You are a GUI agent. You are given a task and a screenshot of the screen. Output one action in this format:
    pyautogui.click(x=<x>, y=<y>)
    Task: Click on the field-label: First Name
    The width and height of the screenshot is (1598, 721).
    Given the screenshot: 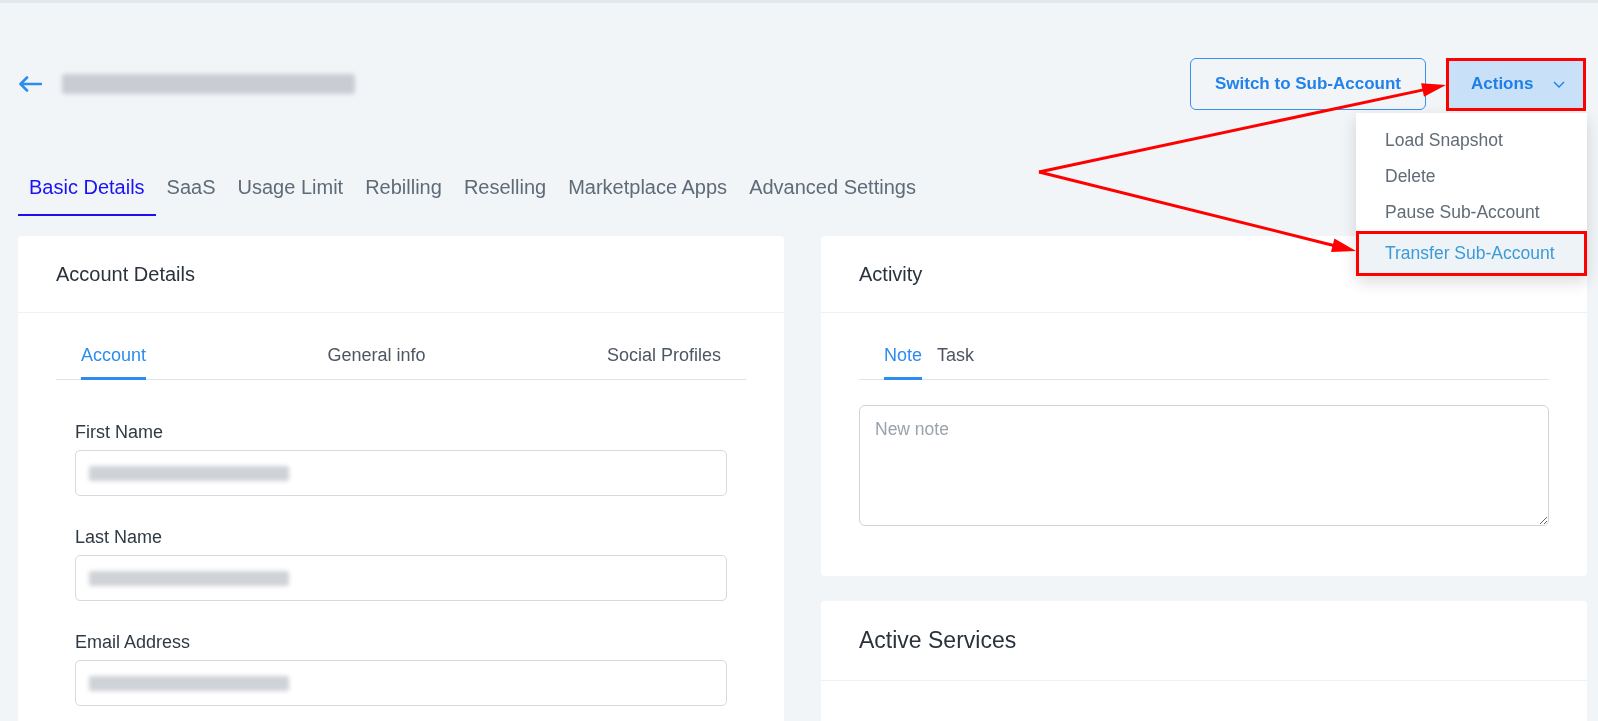 What is the action you would take?
    pyautogui.click(x=119, y=432)
    